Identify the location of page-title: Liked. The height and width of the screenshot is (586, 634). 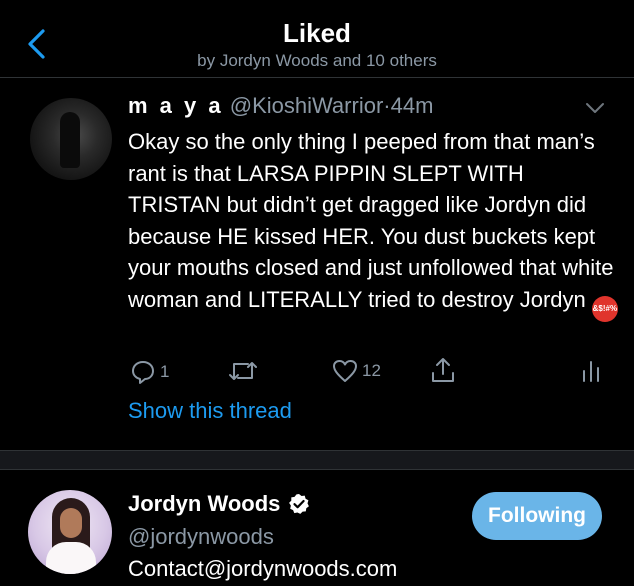
(317, 33).